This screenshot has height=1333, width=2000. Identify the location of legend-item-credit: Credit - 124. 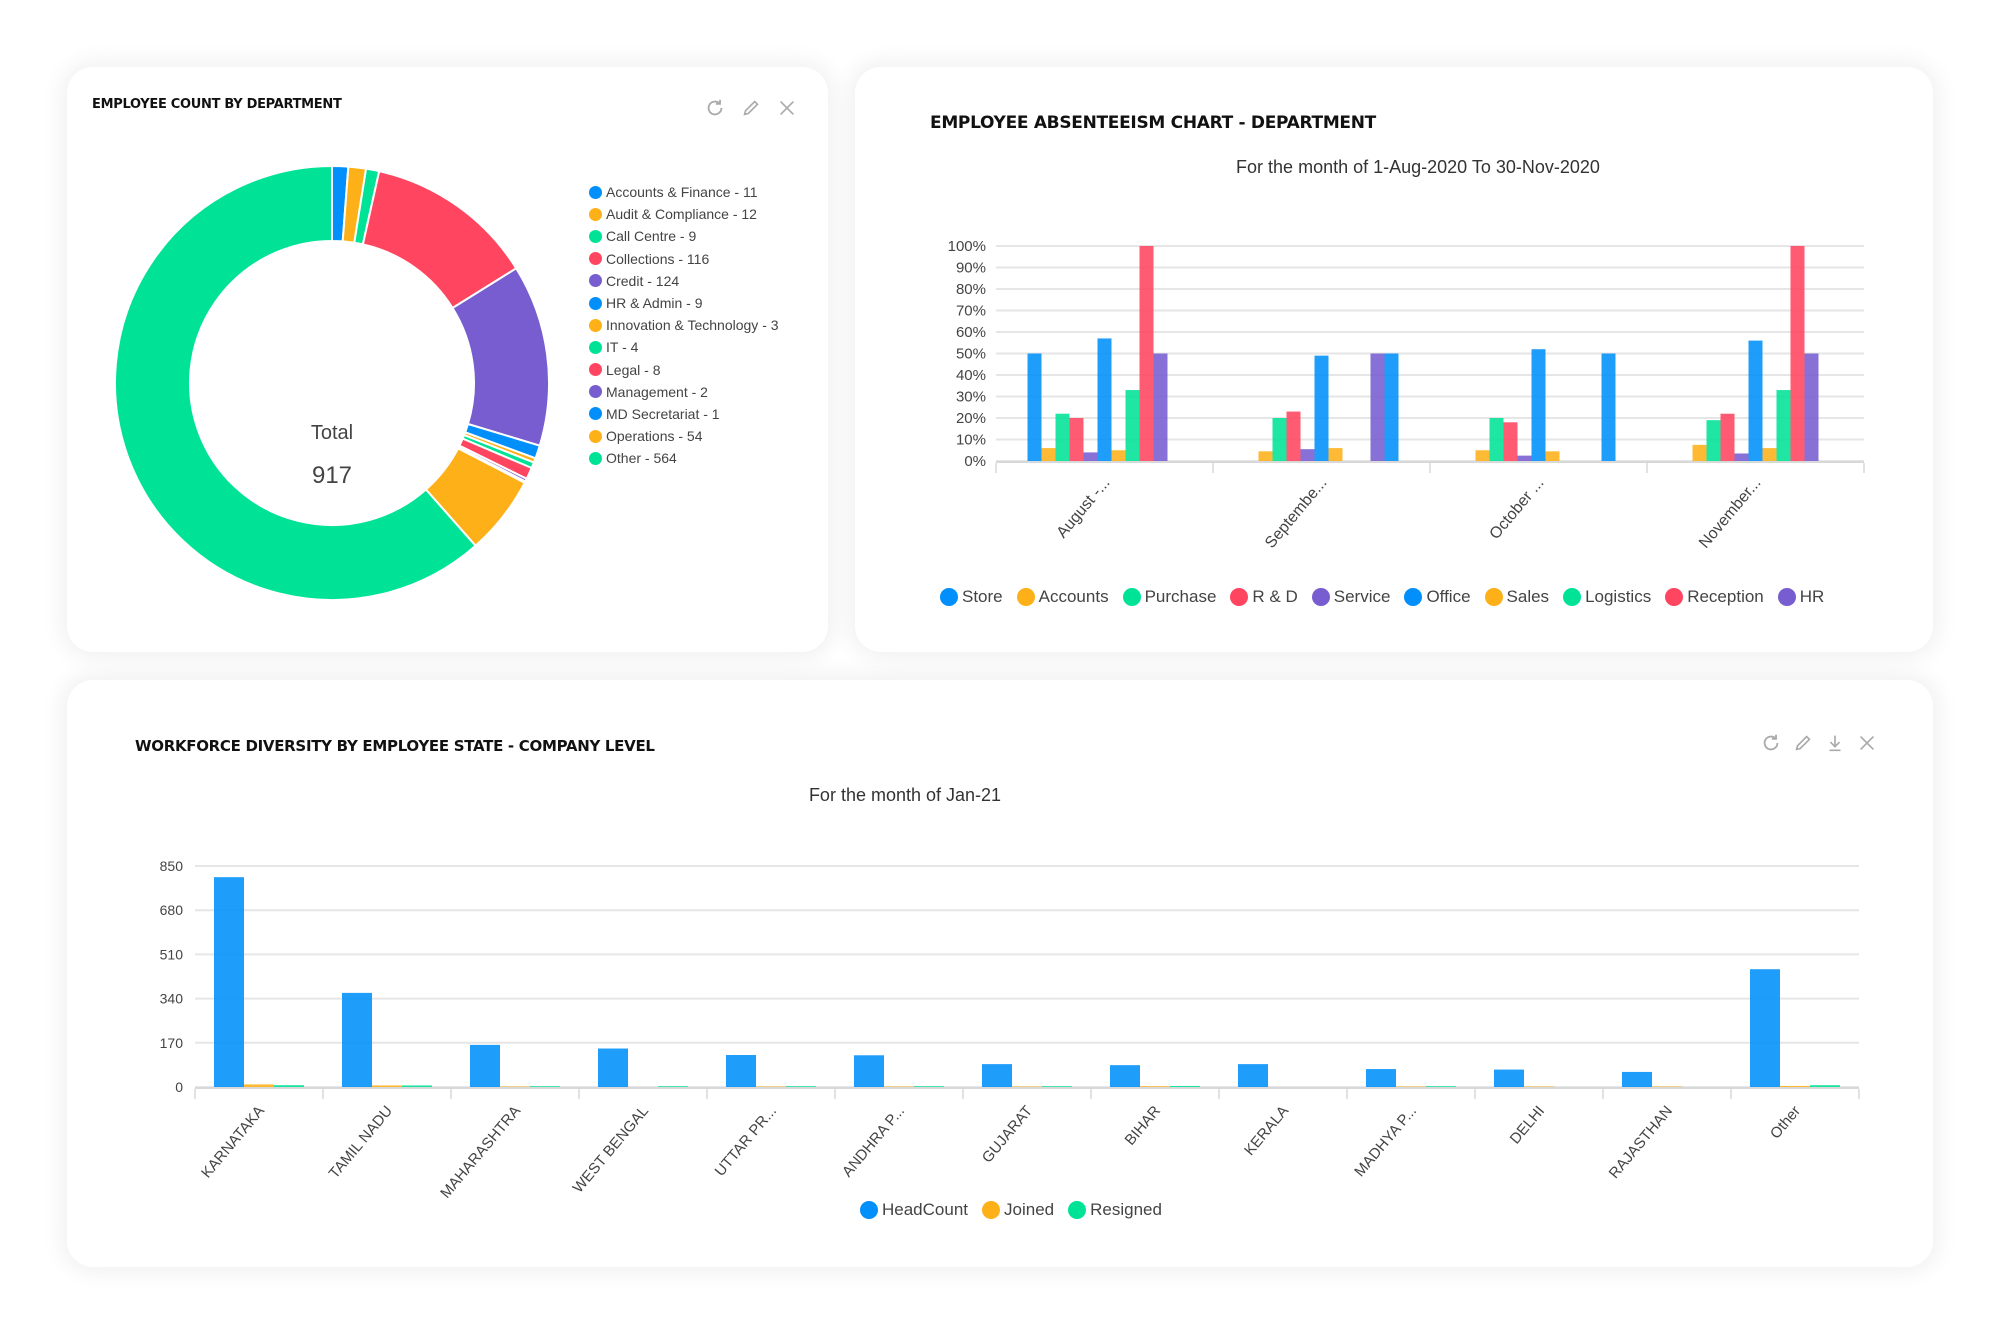
(684, 281).